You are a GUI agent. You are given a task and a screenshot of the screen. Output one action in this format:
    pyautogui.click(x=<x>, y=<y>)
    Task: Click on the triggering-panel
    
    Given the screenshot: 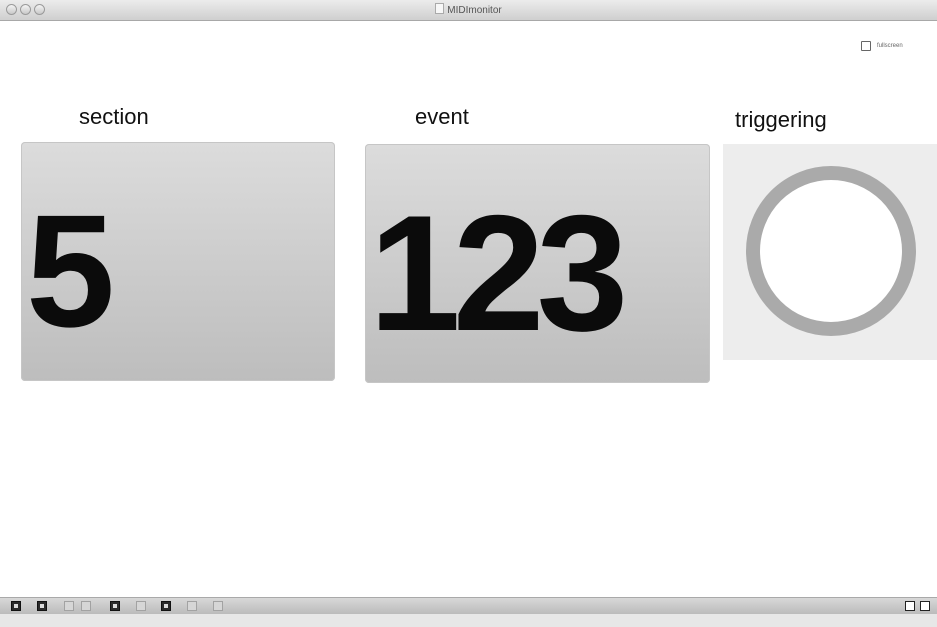 What is the action you would take?
    pyautogui.click(x=830, y=252)
    